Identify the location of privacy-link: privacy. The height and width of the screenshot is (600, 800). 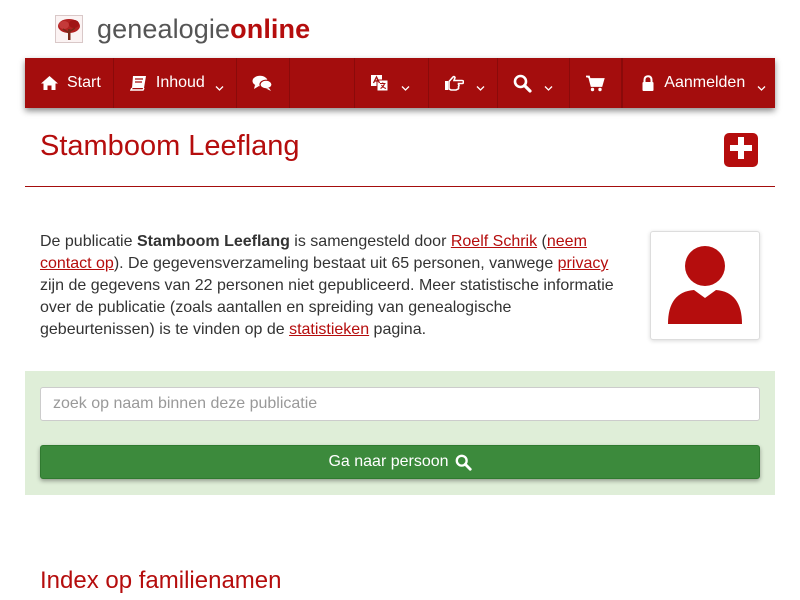
(583, 263).